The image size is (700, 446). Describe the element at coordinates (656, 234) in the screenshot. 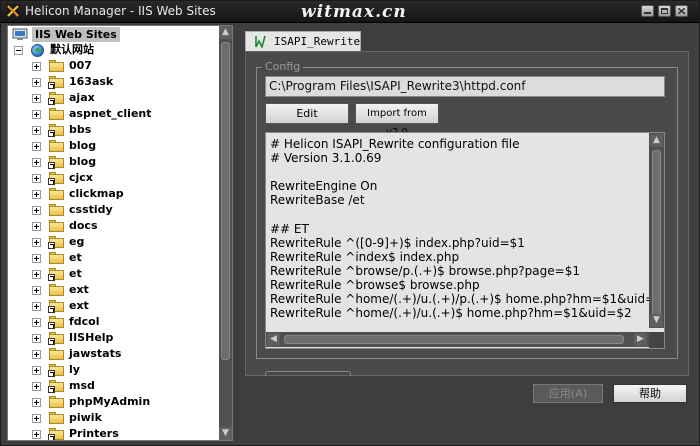

I see `code-vscroll-thumb` at that location.